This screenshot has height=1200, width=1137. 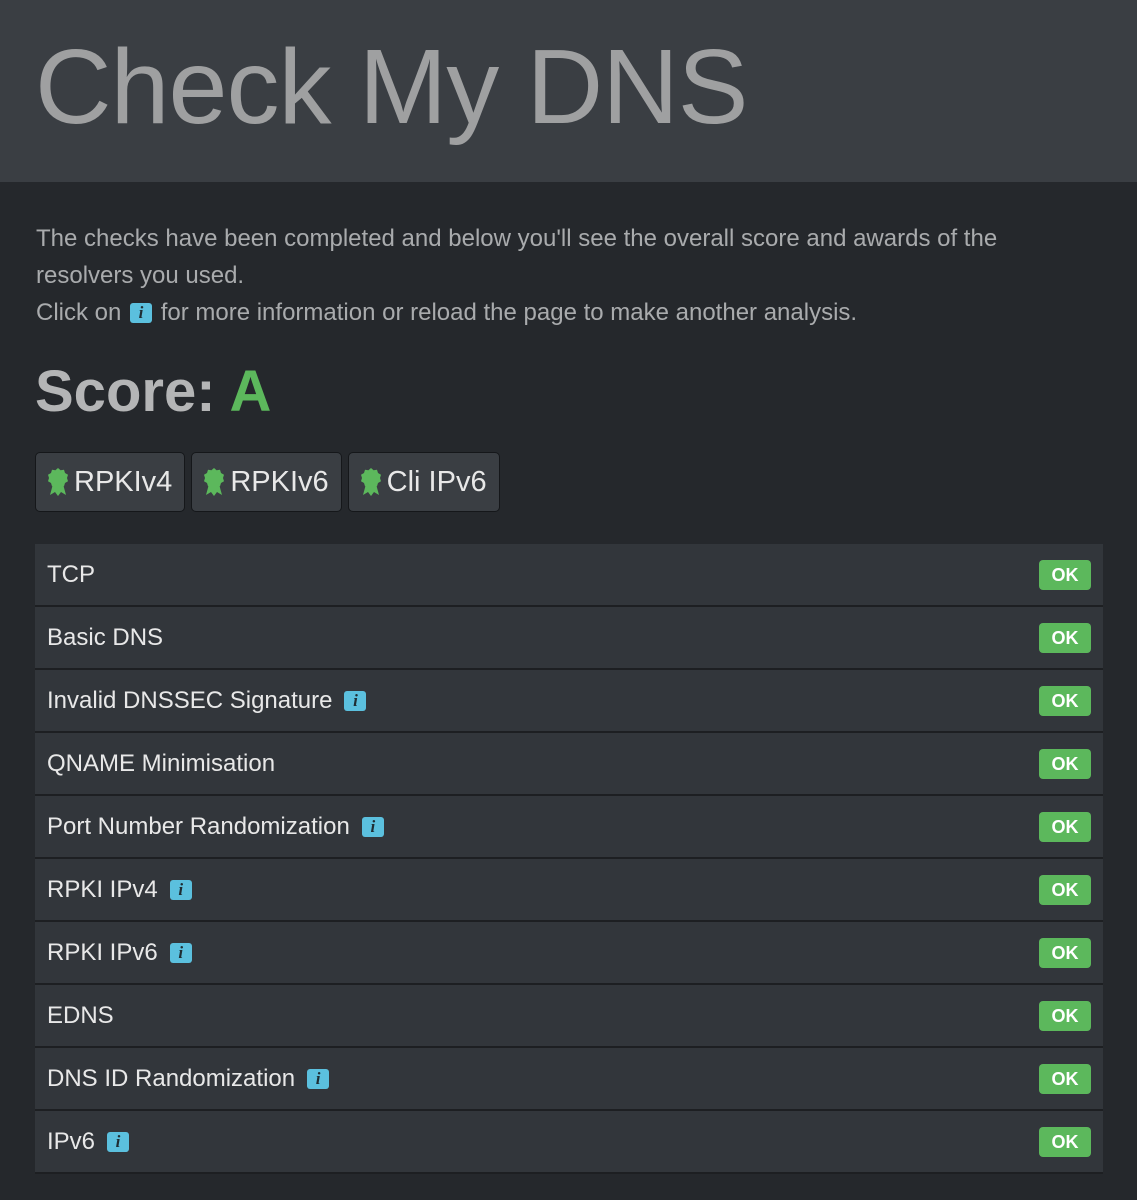 I want to click on check-name-cell: Basic DNS, so click(x=105, y=638).